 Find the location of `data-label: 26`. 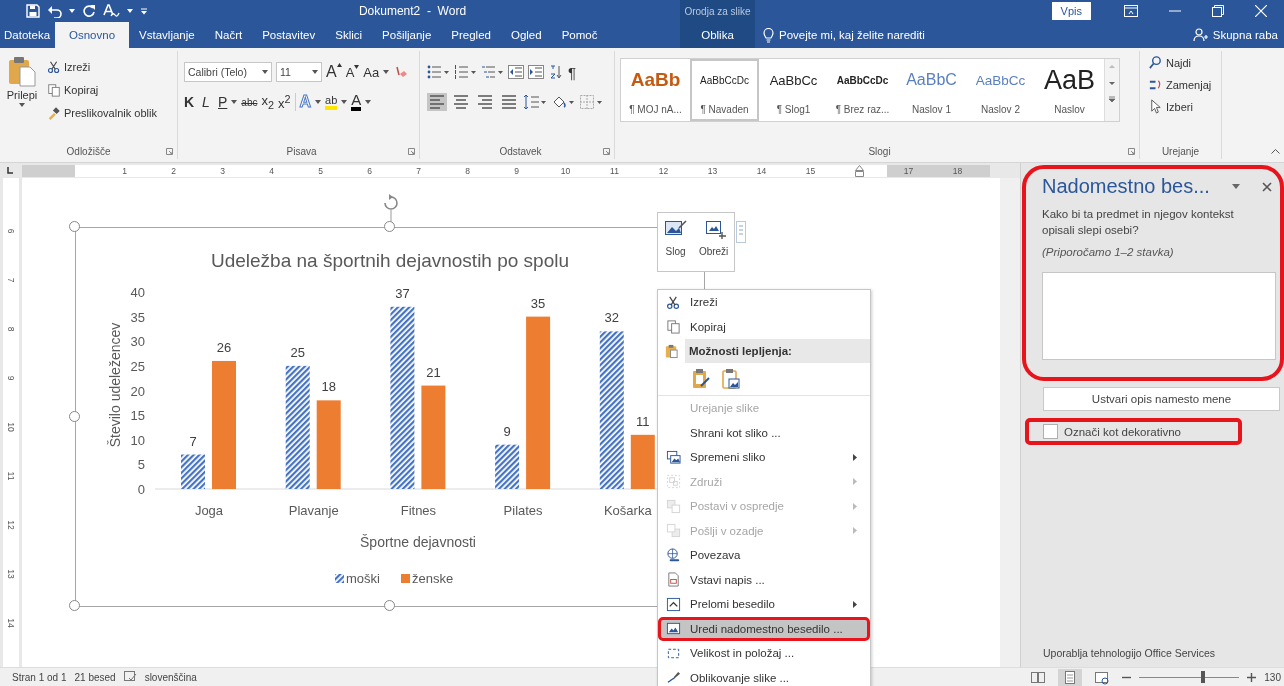

data-label: 26 is located at coordinates (224, 347).